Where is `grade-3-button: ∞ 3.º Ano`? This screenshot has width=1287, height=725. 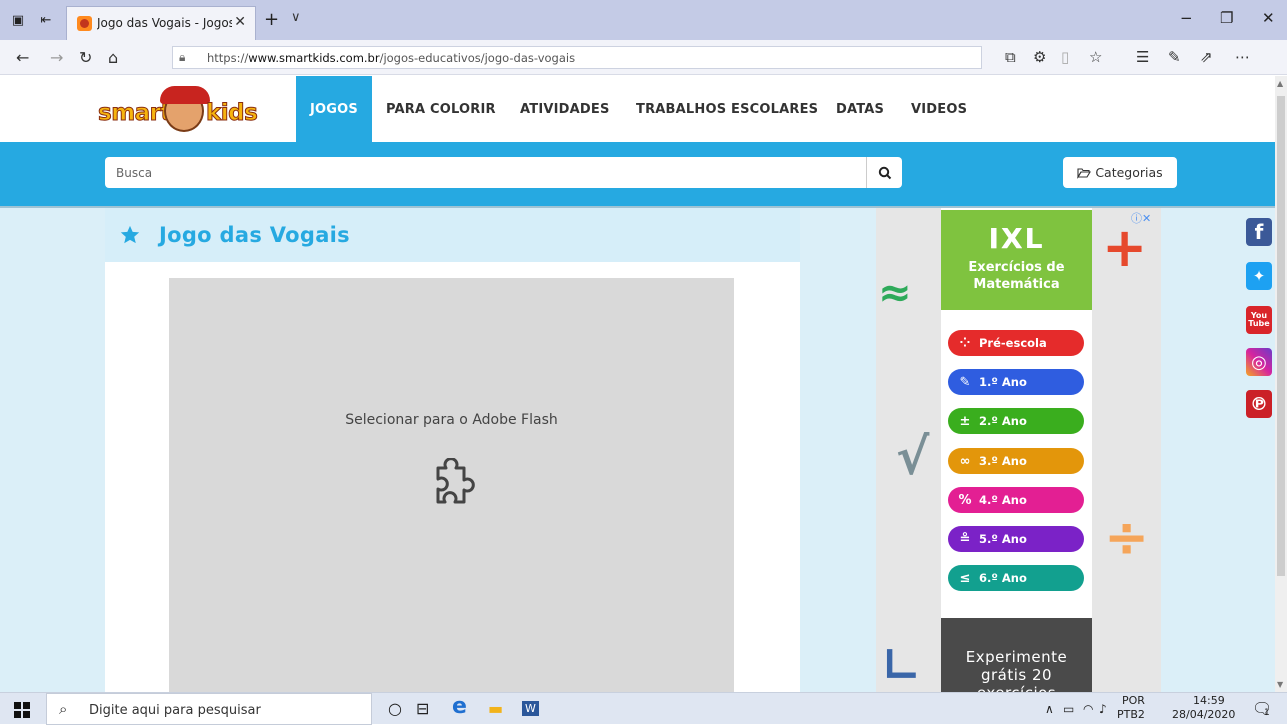
grade-3-button: ∞ 3.º Ano is located at coordinates (1016, 461).